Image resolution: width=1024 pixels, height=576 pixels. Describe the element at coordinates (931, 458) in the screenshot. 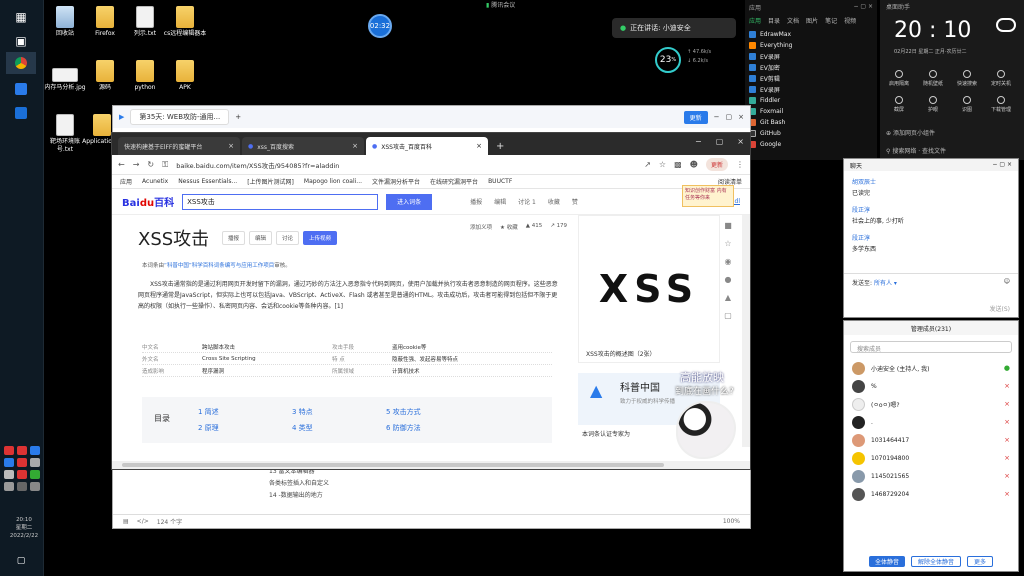

I see `member-row: 1070194800 ⨯` at that location.